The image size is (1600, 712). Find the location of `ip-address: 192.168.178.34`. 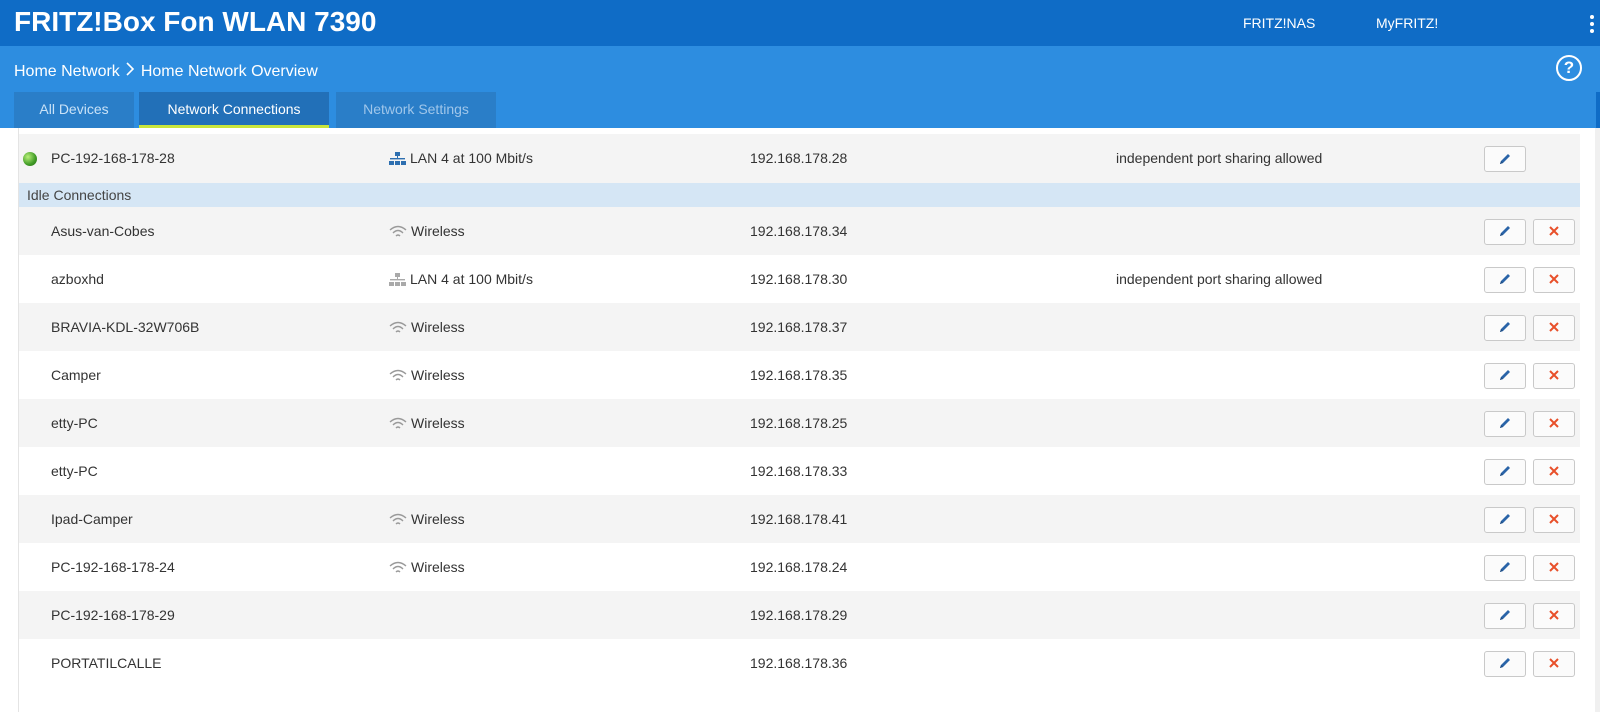

ip-address: 192.168.178.34 is located at coordinates (799, 231).